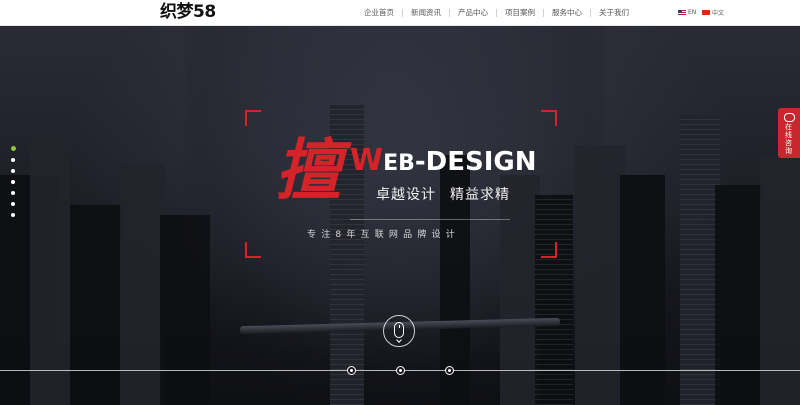 Image resolution: width=800 pixels, height=405 pixels. Describe the element at coordinates (188, 12) in the screenshot. I see `site-logo: 织梦58` at that location.